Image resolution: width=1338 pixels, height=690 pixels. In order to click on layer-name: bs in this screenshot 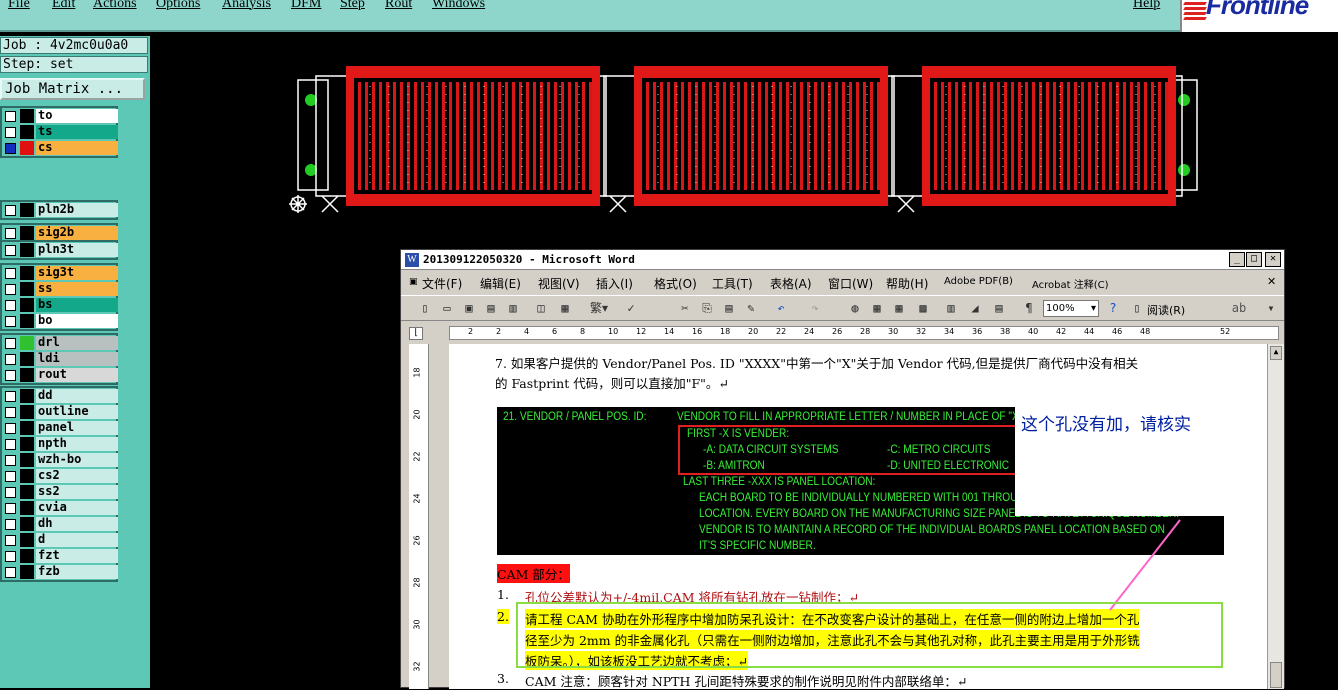, I will do `click(77, 305)`.